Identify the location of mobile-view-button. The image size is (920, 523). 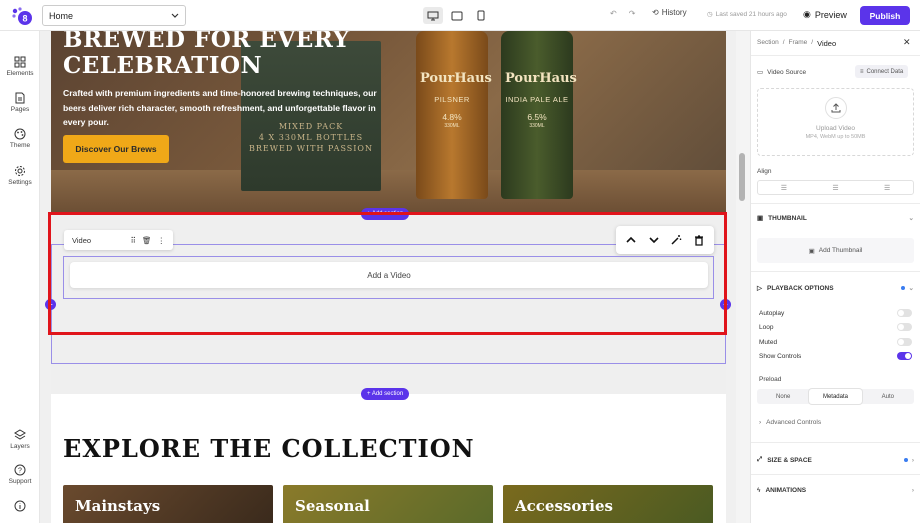
(481, 15).